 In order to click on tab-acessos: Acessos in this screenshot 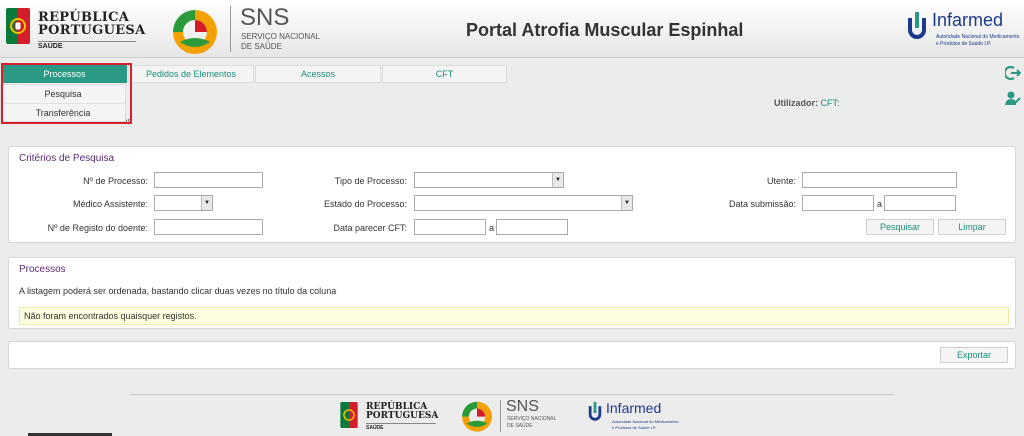, I will do `click(318, 74)`.